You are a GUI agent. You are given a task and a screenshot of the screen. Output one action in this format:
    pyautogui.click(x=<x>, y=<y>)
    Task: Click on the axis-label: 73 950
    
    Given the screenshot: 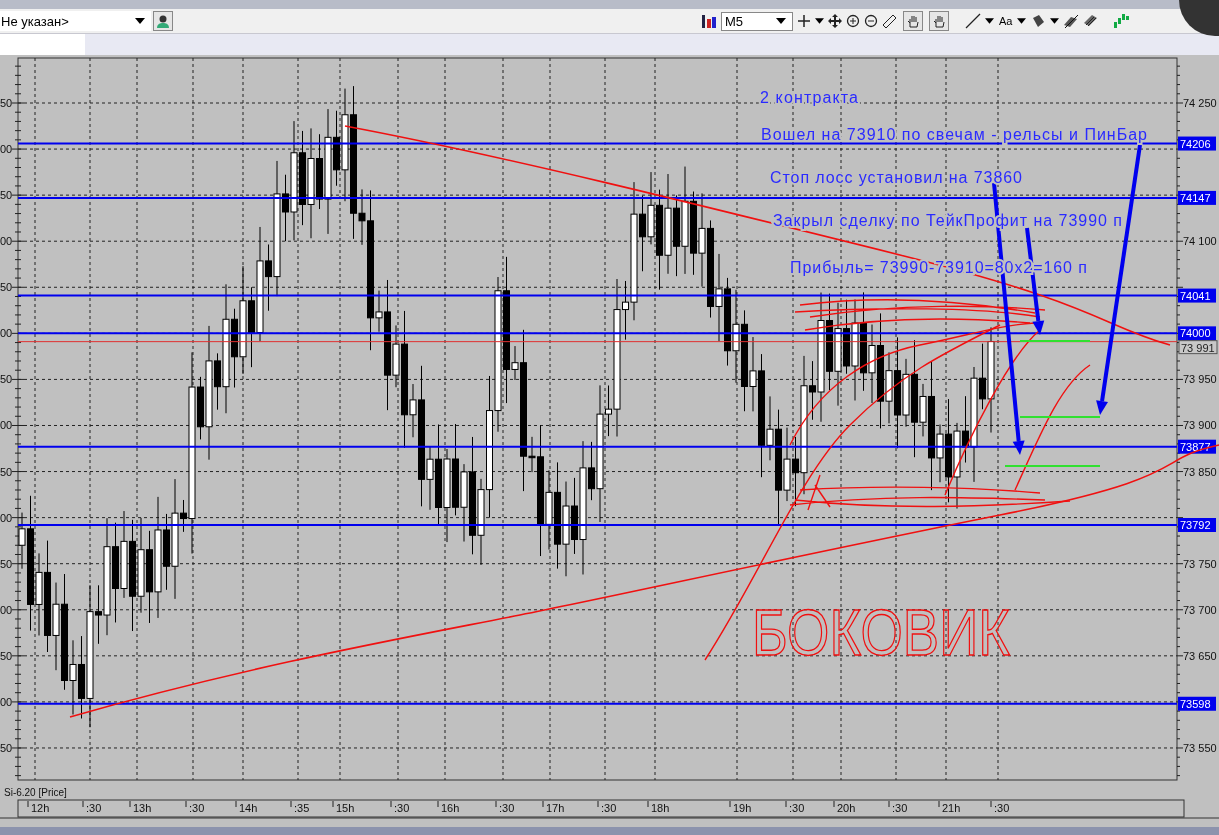 What is the action you would take?
    pyautogui.click(x=1200, y=379)
    